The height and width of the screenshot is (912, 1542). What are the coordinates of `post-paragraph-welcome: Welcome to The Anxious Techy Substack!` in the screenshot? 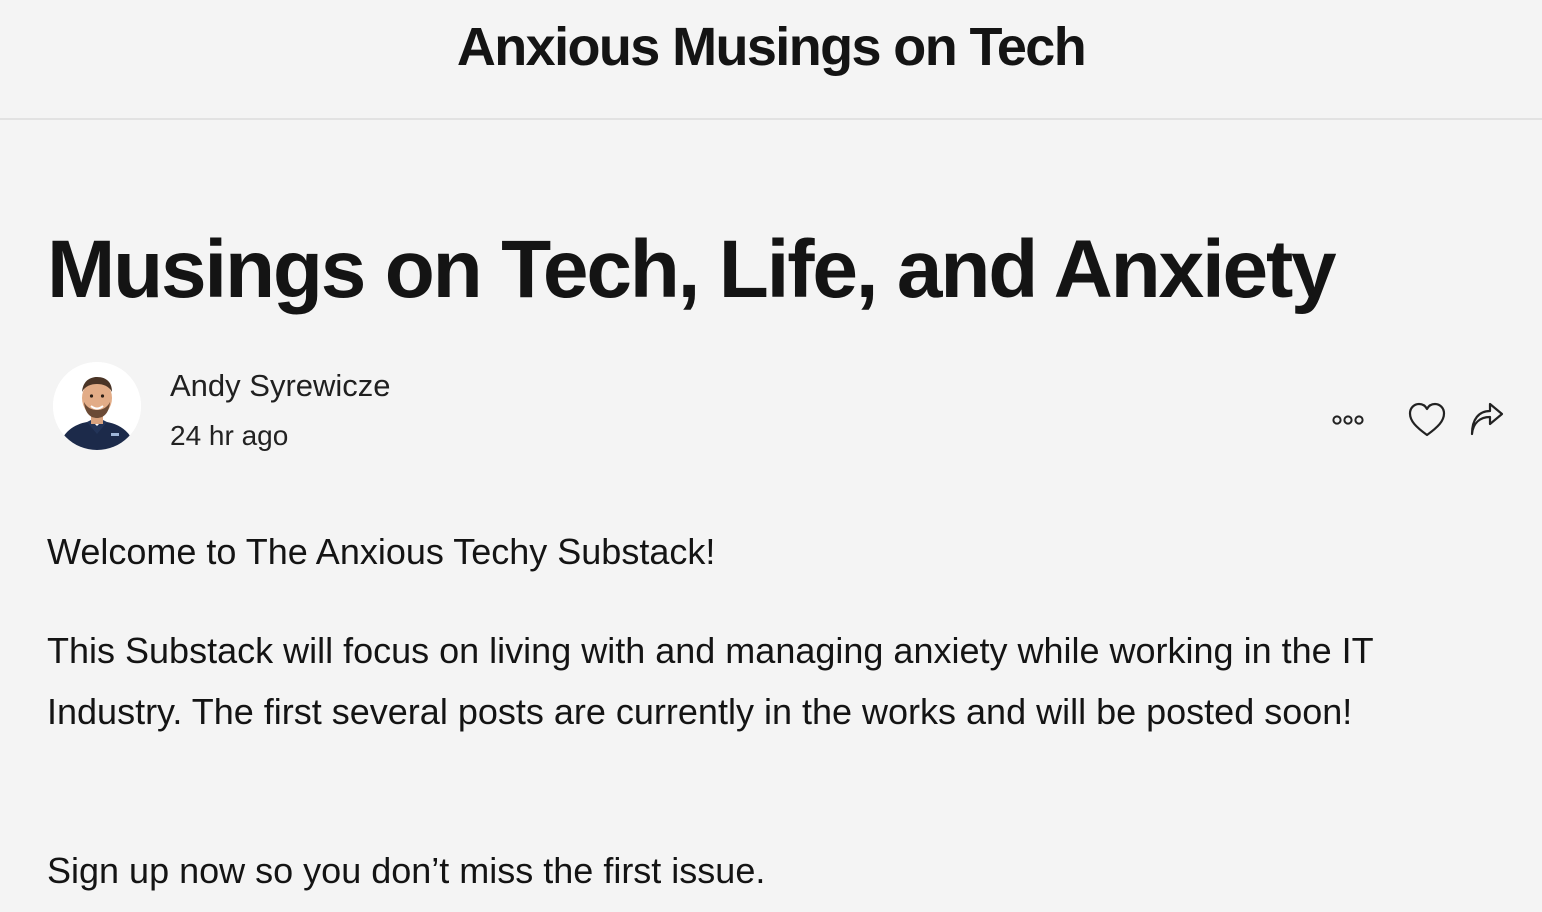 It's located at (381, 551).